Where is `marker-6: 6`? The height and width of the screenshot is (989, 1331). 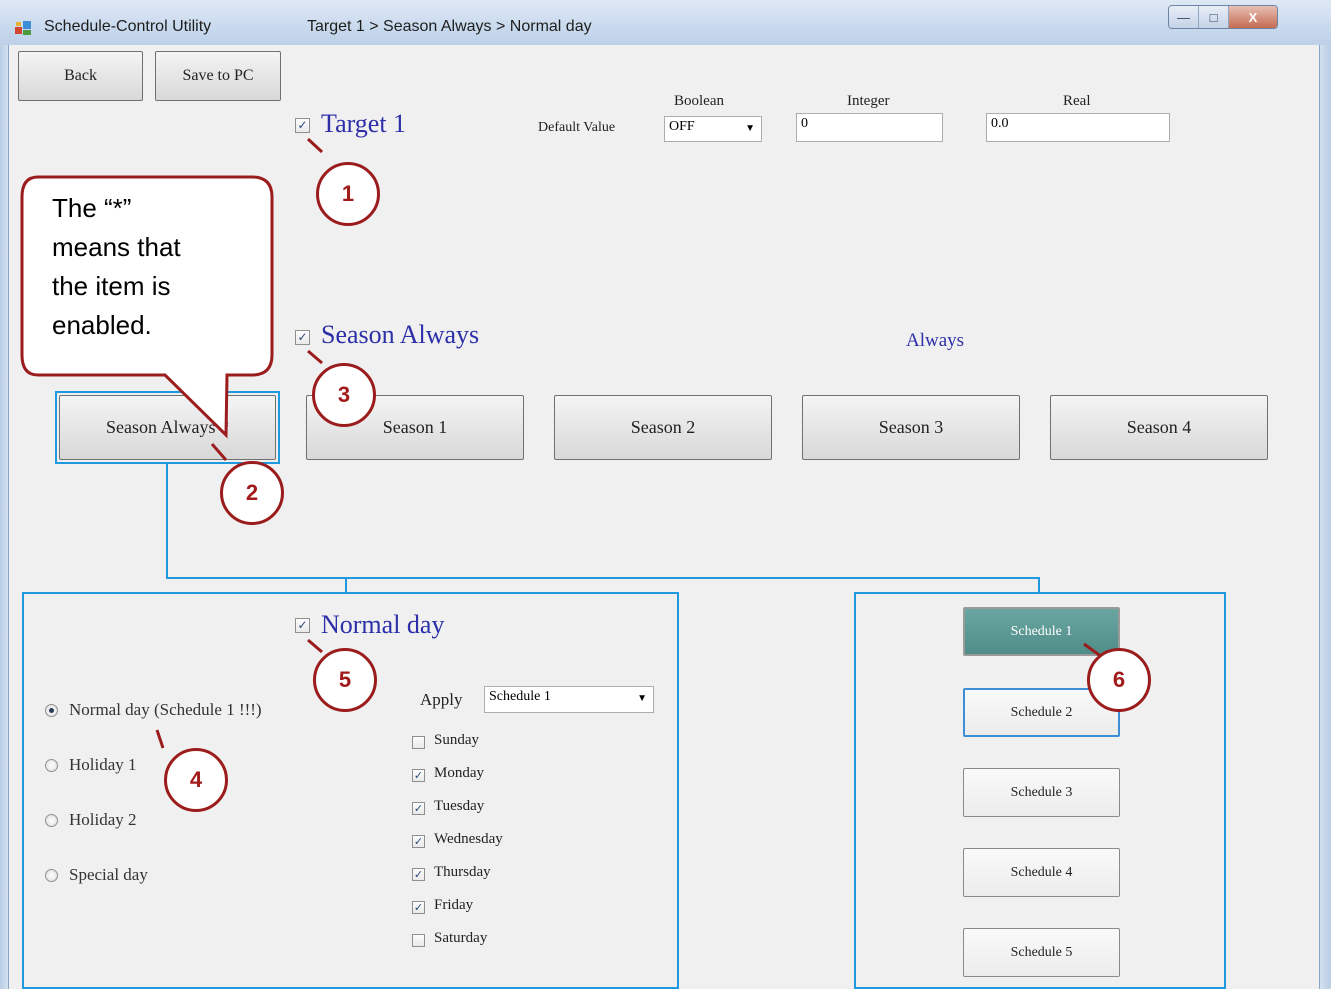 marker-6: 6 is located at coordinates (1119, 680).